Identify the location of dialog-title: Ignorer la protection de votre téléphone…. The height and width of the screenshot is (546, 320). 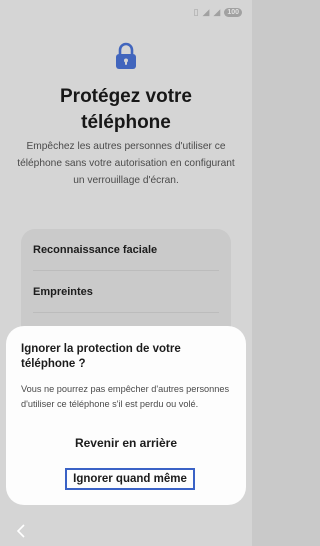
(101, 356).